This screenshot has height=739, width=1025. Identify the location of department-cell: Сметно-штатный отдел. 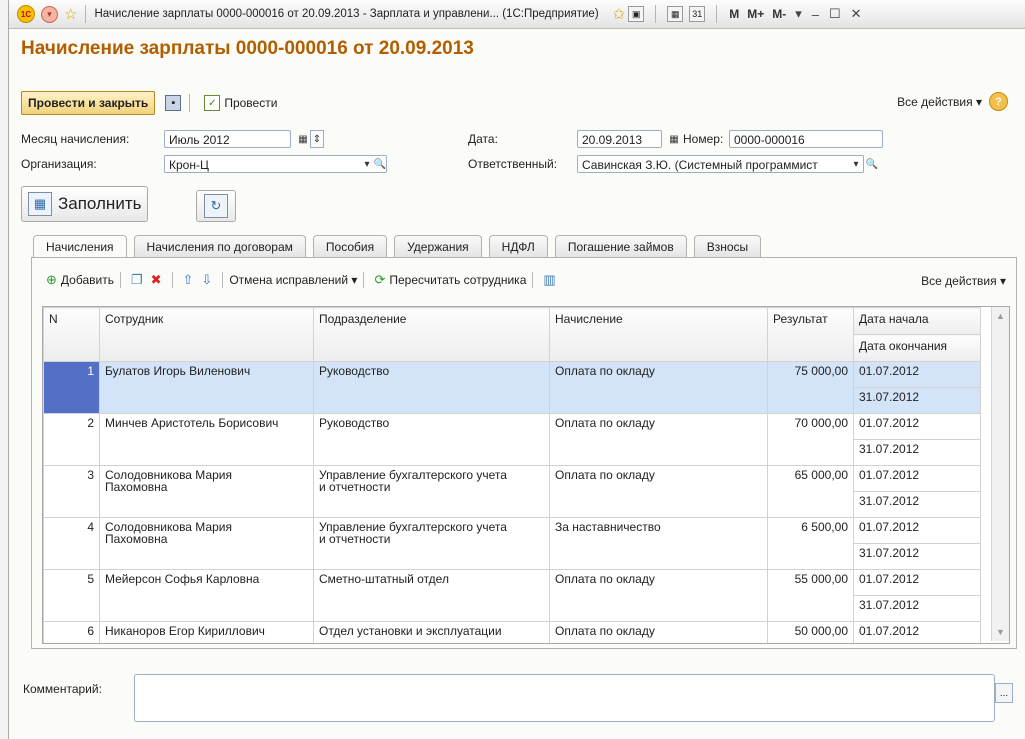
(431, 595).